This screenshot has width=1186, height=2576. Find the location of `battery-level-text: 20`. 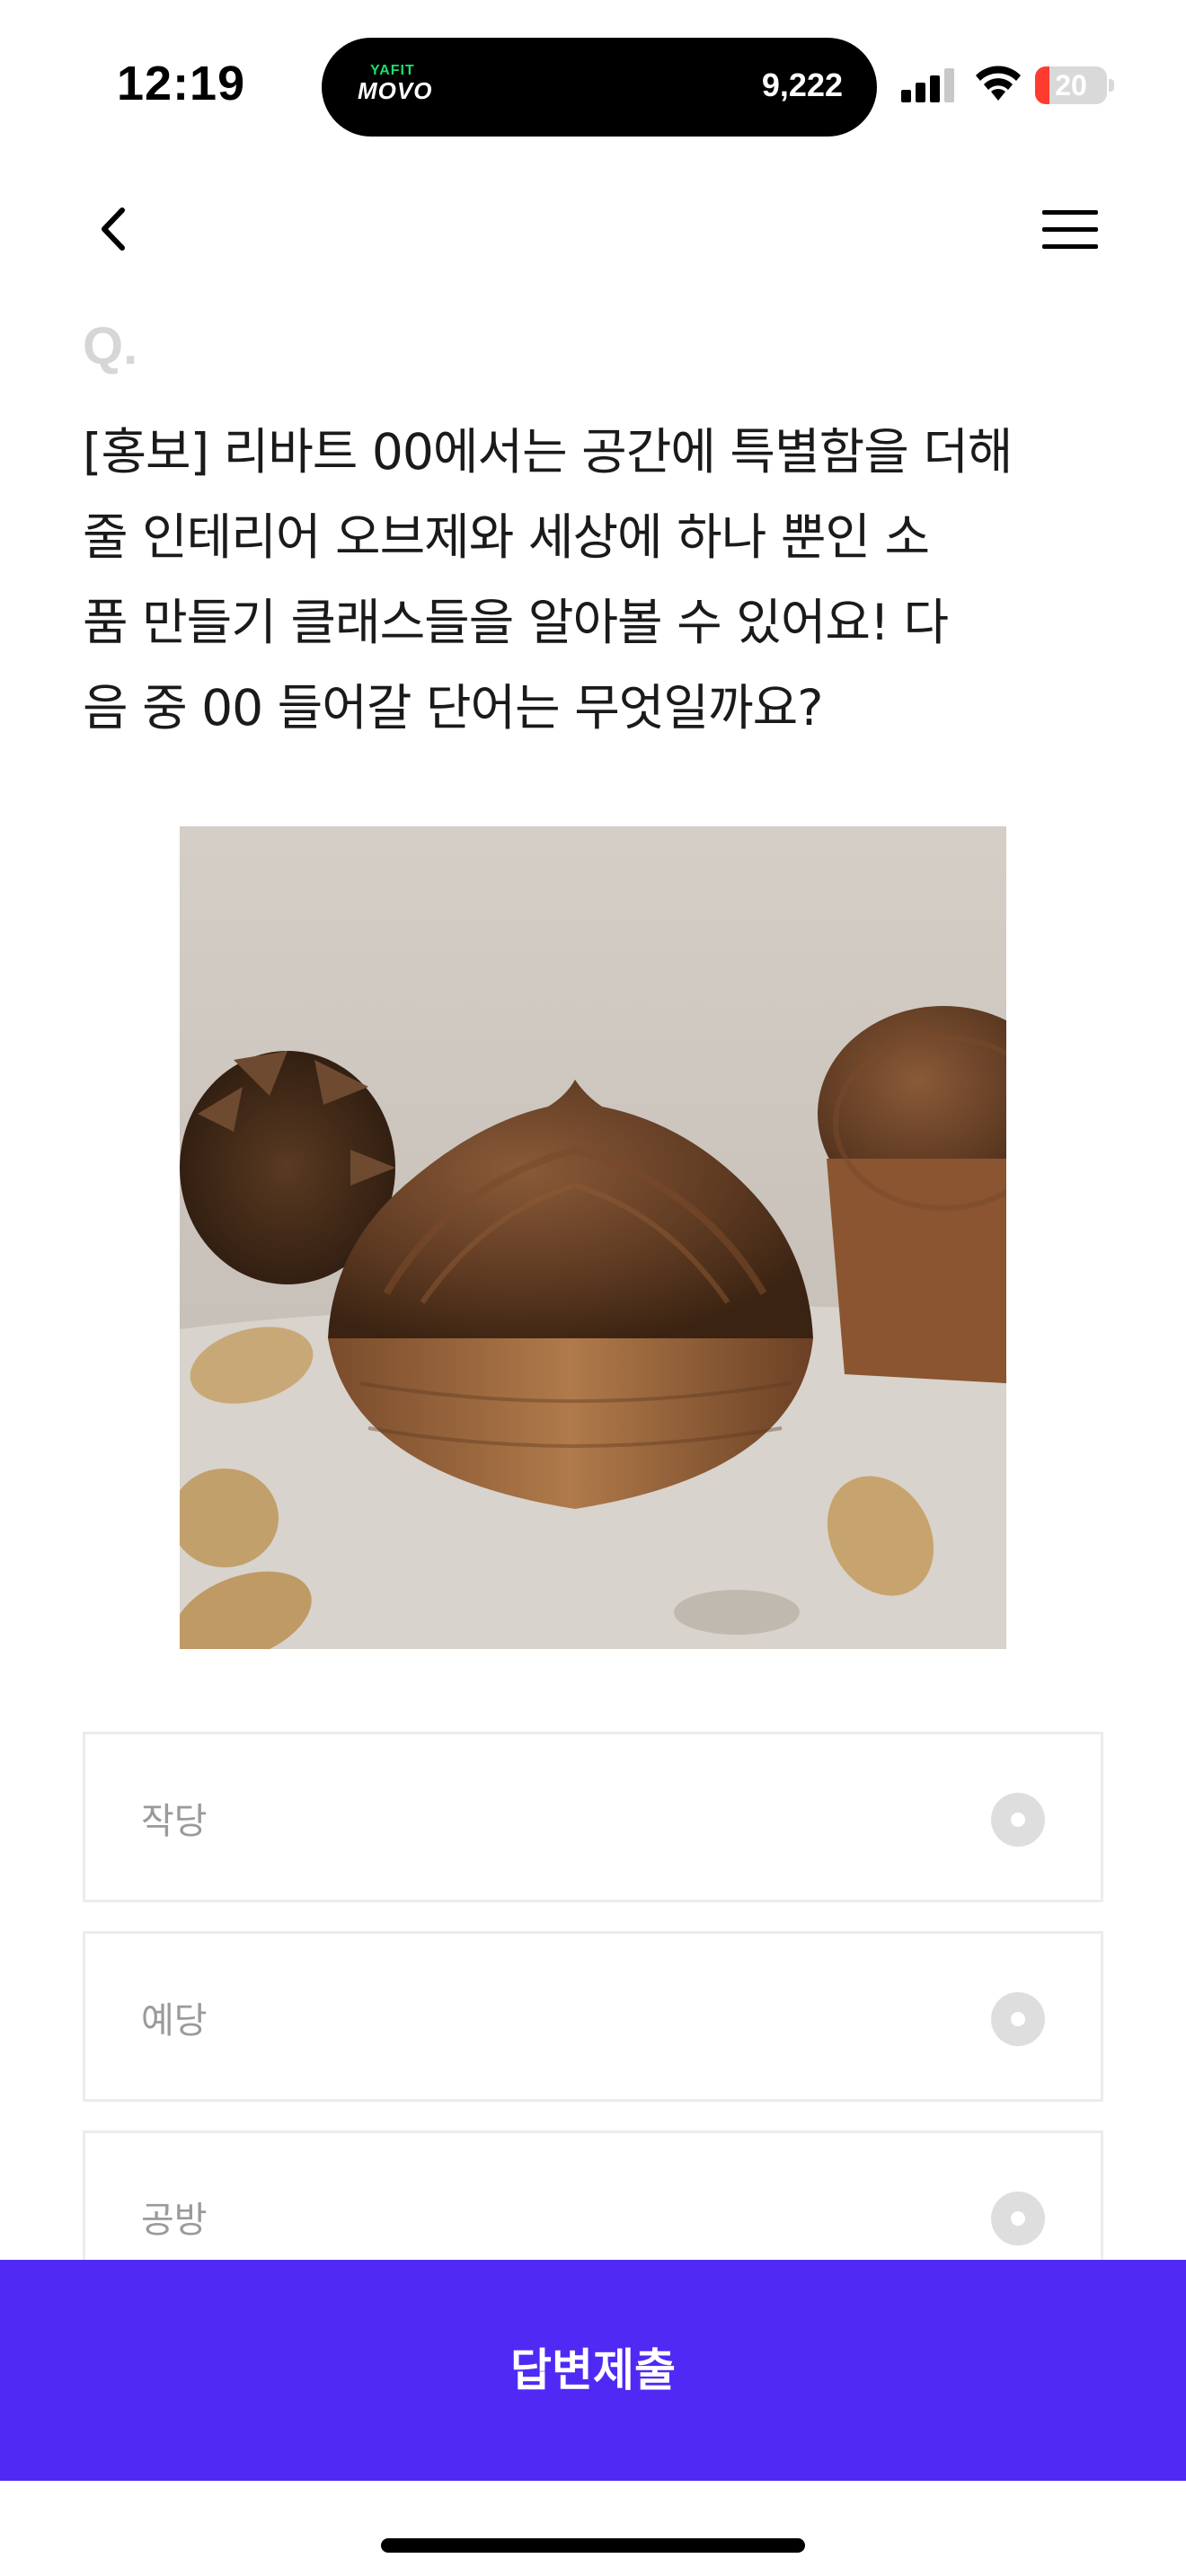

battery-level-text: 20 is located at coordinates (1071, 85).